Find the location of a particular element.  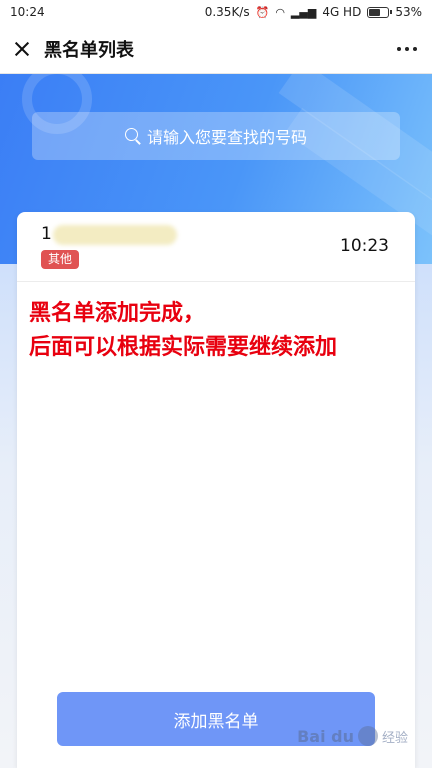

search-placeholder: 请输入您要查找的号码 is located at coordinates (226, 137).